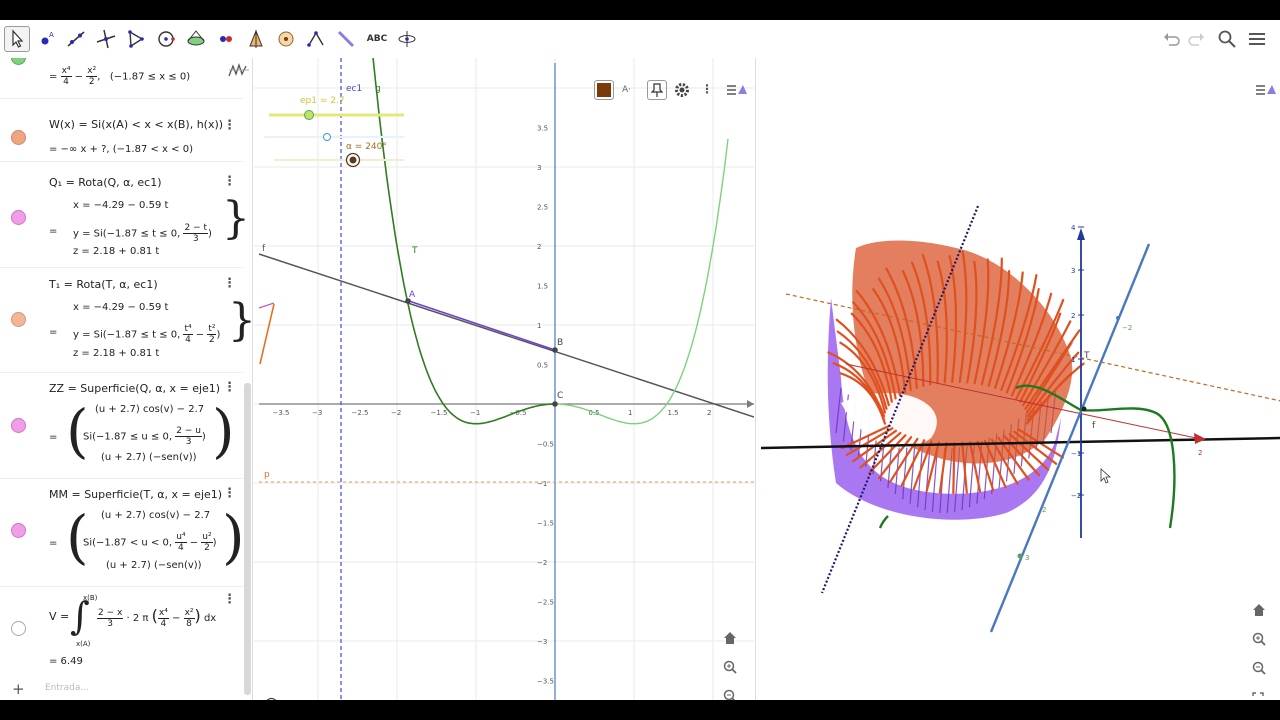 This screenshot has width=1280, height=720. What do you see at coordinates (47, 39) in the screenshot?
I see `point-tool-icon: A` at bounding box center [47, 39].